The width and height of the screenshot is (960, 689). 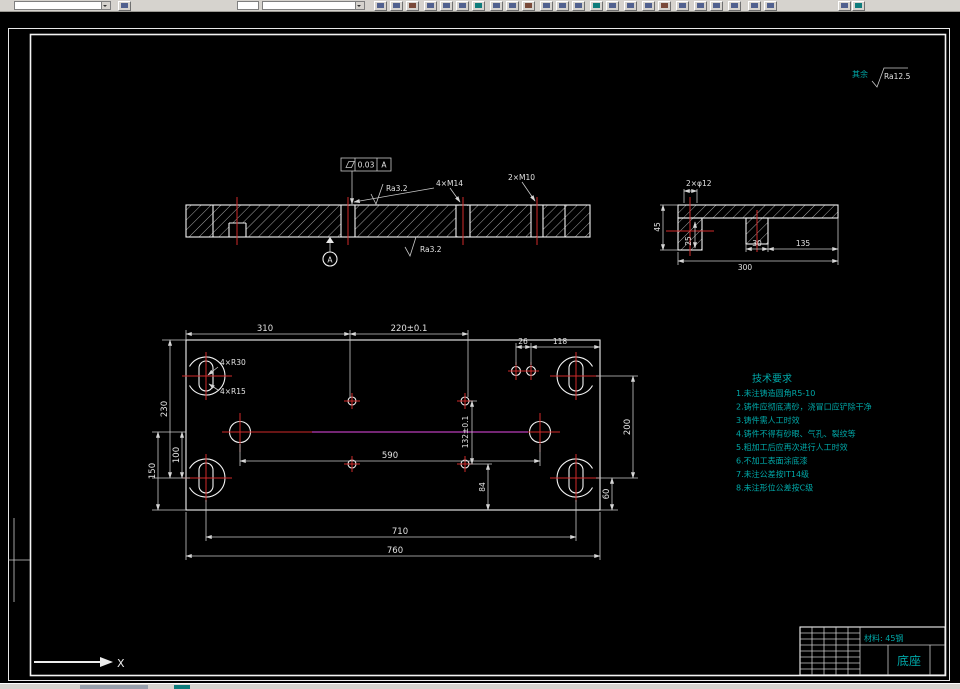 I want to click on radius-callout-r30: 4×R30, so click(x=233, y=362).